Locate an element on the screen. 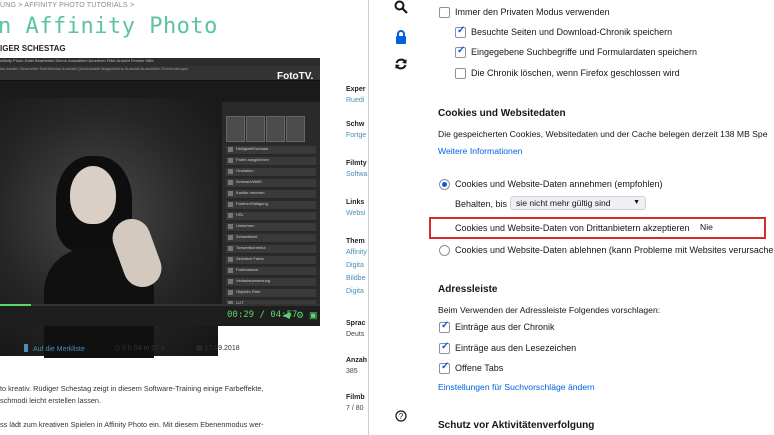  sidebar-value: Deuts is located at coordinates (355, 334).